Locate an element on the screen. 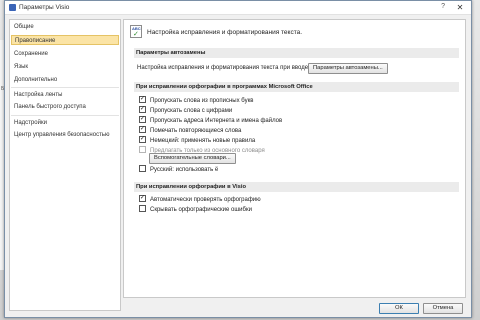 This screenshot has height=320, width=480. sidebar-item-trust-center: Центр управления безопасностью is located at coordinates (65, 135).